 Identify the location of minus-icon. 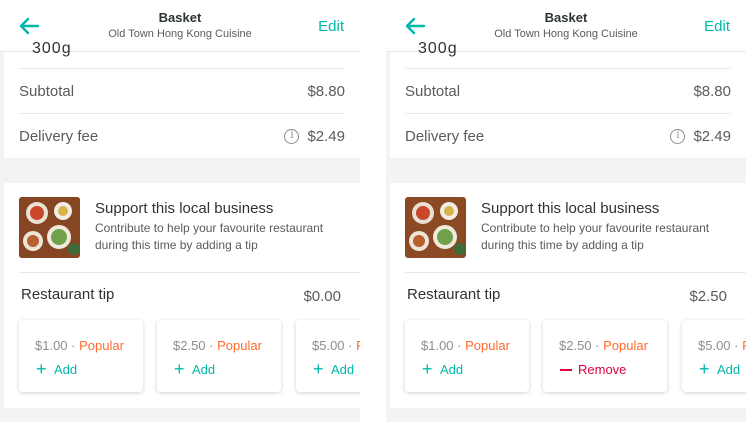
(566, 369).